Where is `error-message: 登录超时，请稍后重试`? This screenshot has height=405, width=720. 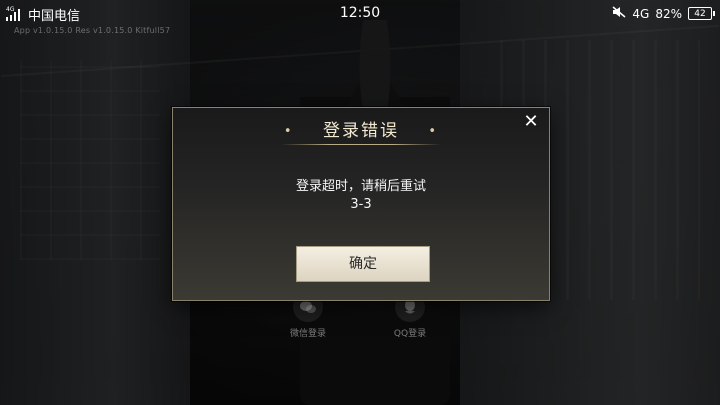
error-message: 登录超时，请稍后重试 is located at coordinates (360, 186).